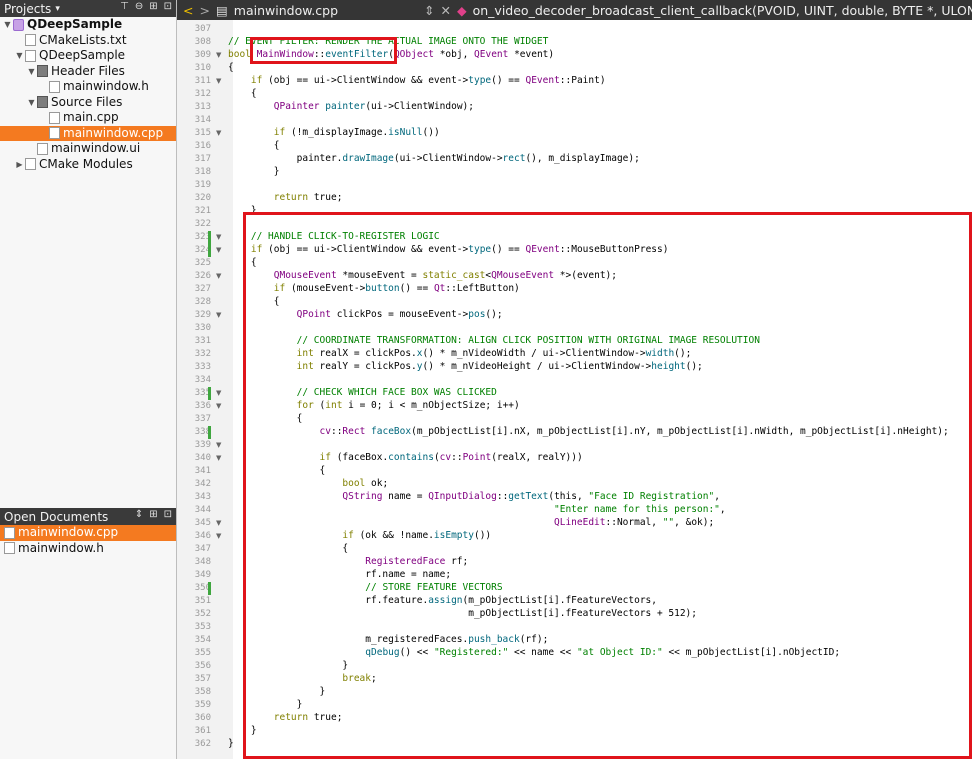 This screenshot has width=972, height=759. I want to click on document-icon, so click(9, 532).